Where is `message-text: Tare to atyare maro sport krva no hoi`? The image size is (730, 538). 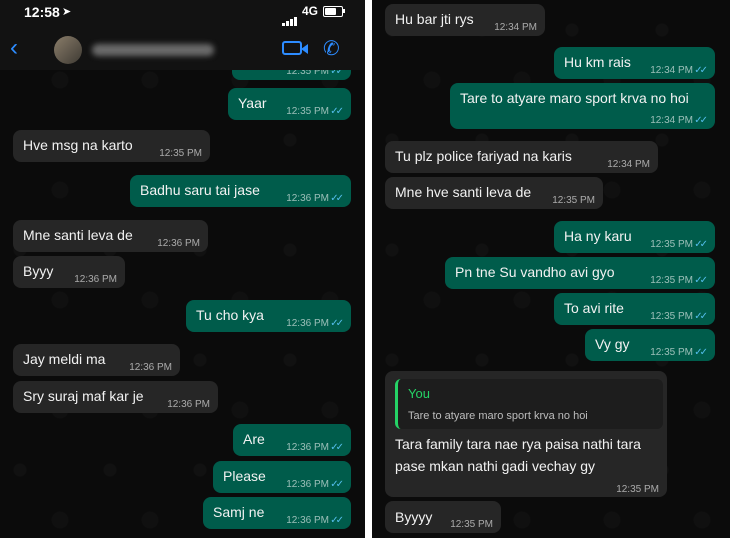 message-text: Tare to atyare maro sport krva no hoi is located at coordinates (574, 98).